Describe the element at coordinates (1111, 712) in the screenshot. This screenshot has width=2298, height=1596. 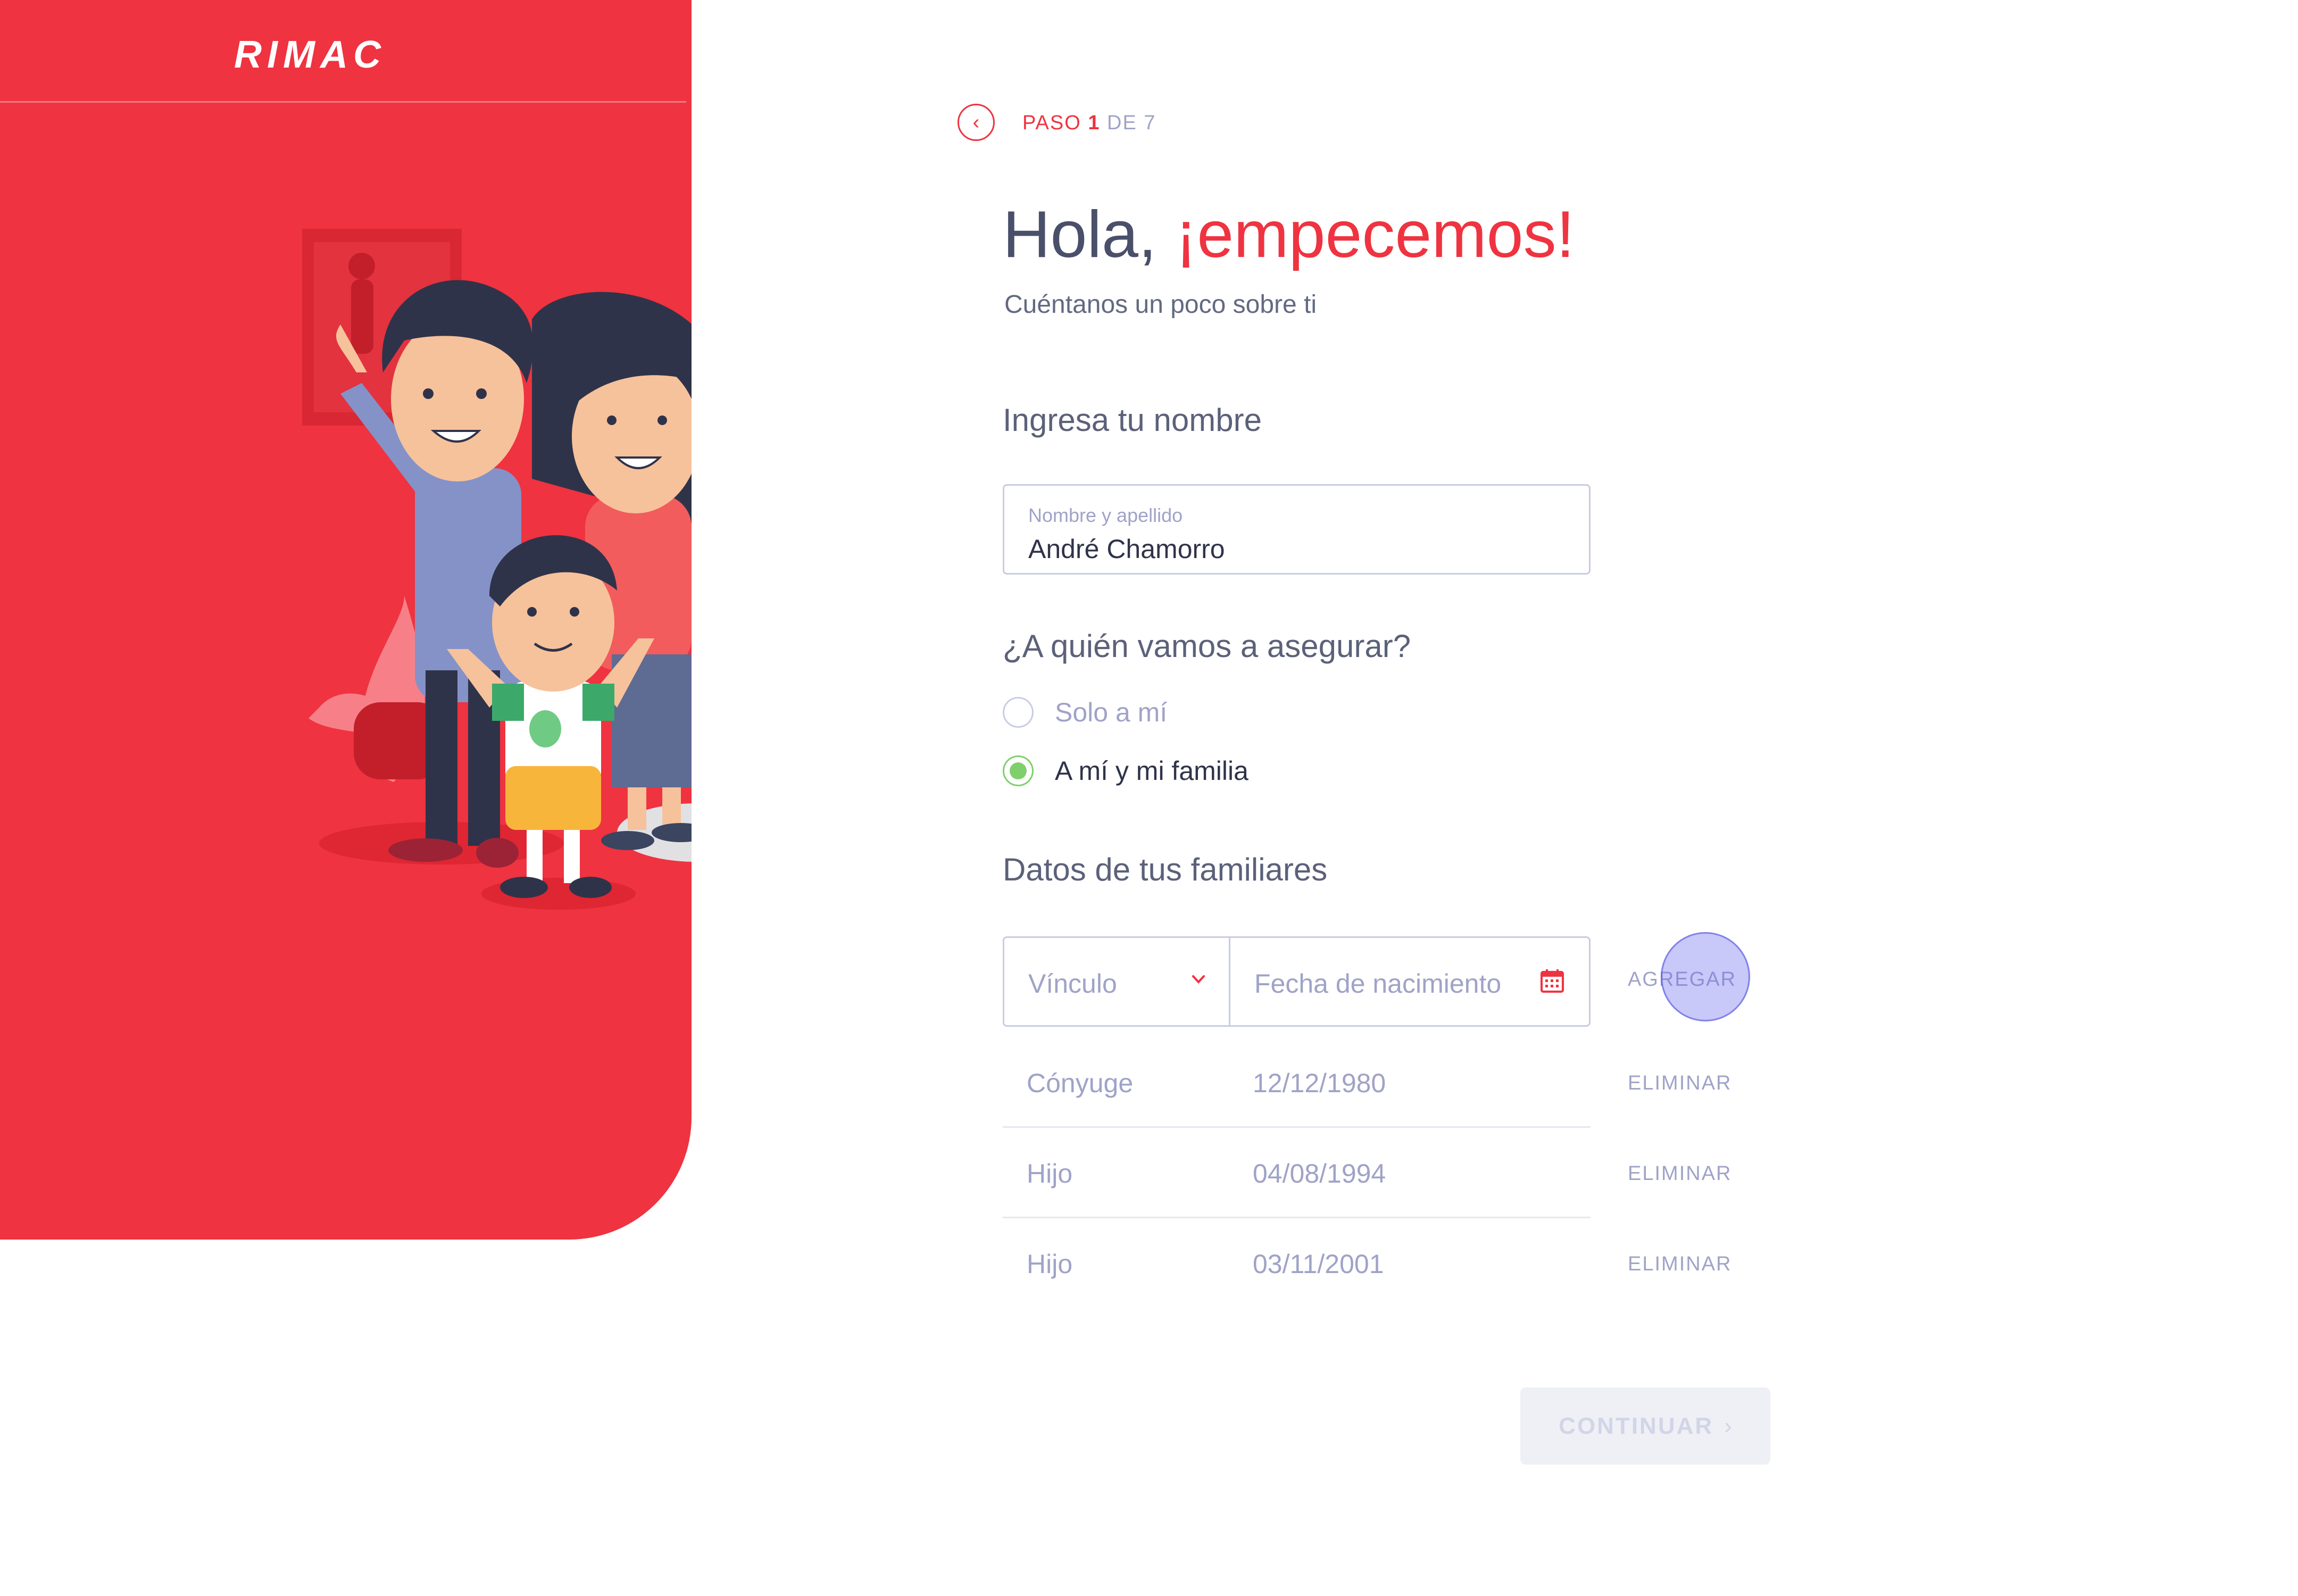
I see `radio-label: Solo a mí` at that location.